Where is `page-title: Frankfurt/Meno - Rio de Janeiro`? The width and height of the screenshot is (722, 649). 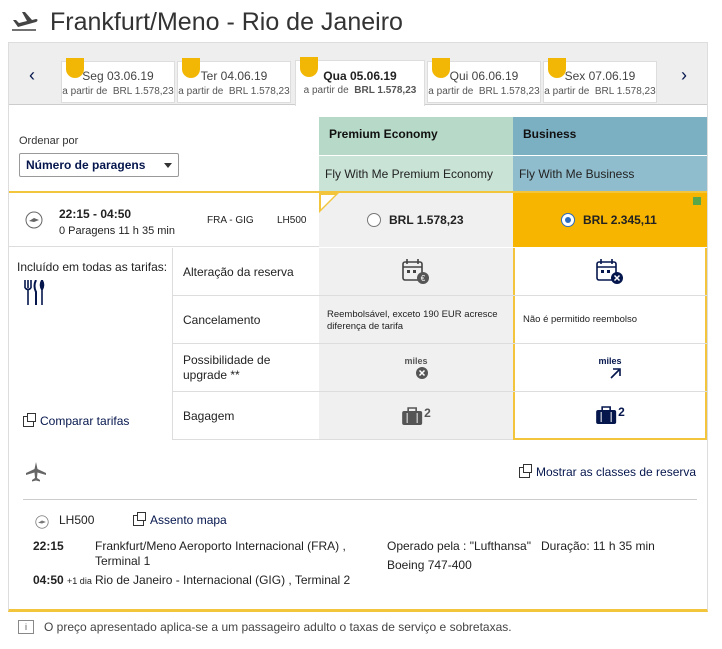
page-title: Frankfurt/Meno - Rio de Janeiro is located at coordinates (226, 21).